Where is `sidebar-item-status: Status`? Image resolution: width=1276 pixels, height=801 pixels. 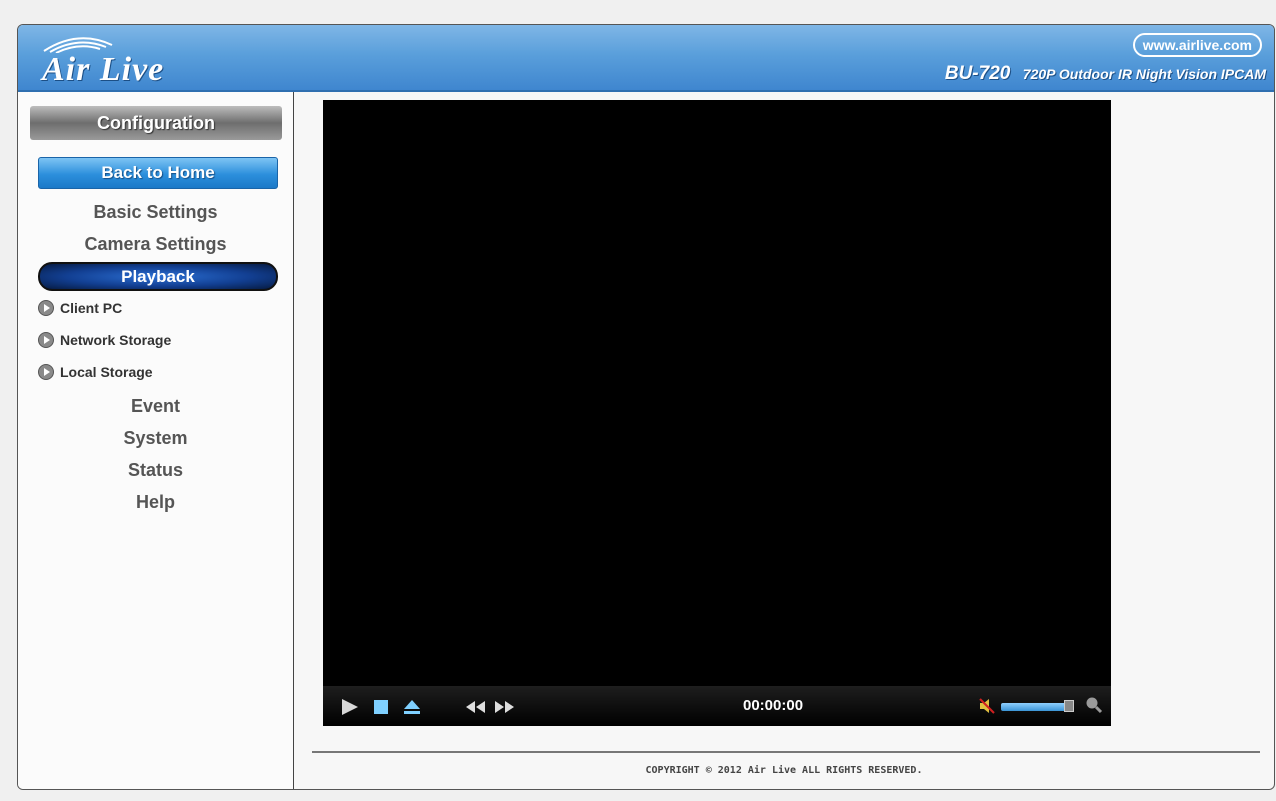
sidebar-item-status: Status is located at coordinates (155, 470).